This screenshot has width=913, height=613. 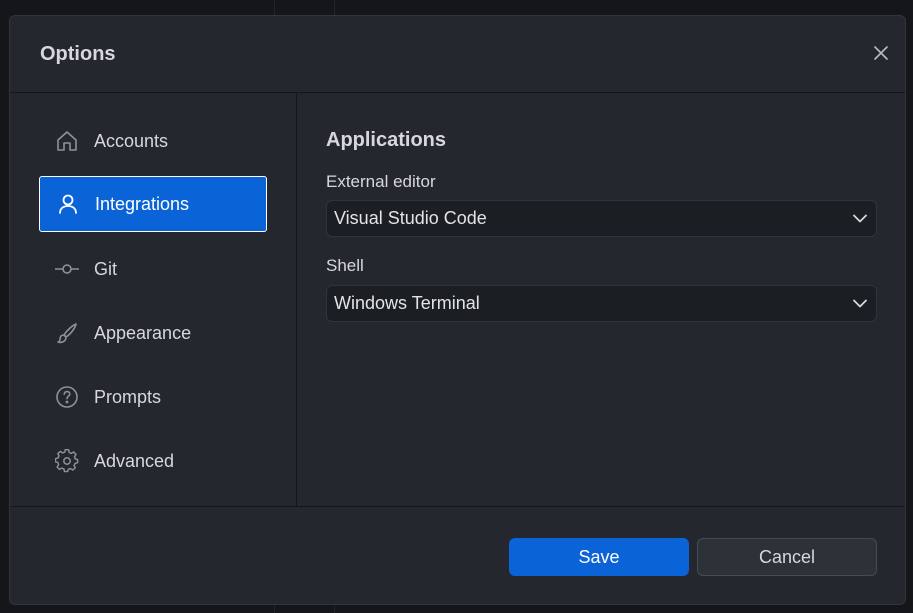 I want to click on shell-select: Windows Terminal, so click(x=601, y=303).